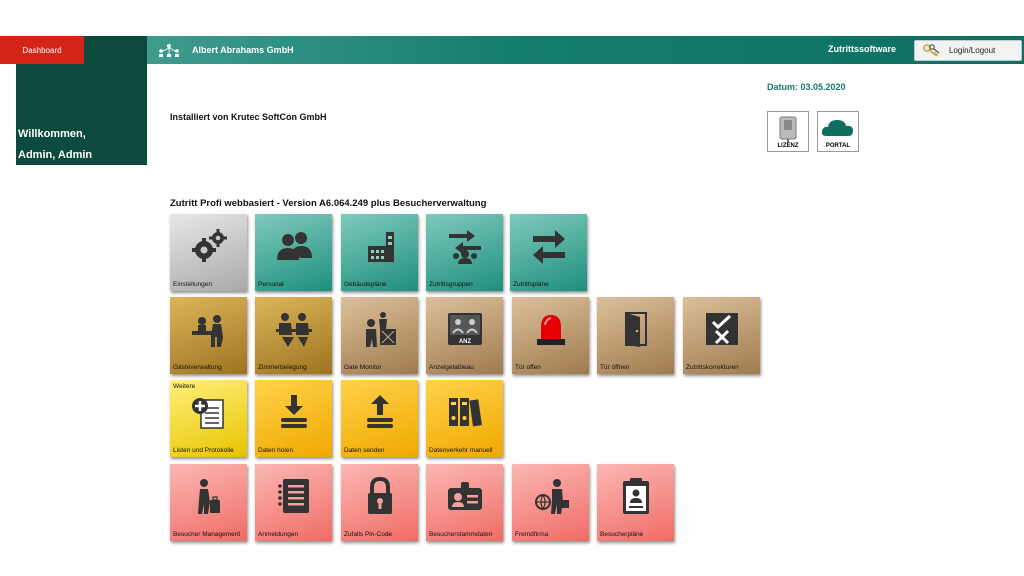 This screenshot has height=576, width=1024. What do you see at coordinates (461, 450) in the screenshot?
I see `tile-label: Datenverkehr manuell` at bounding box center [461, 450].